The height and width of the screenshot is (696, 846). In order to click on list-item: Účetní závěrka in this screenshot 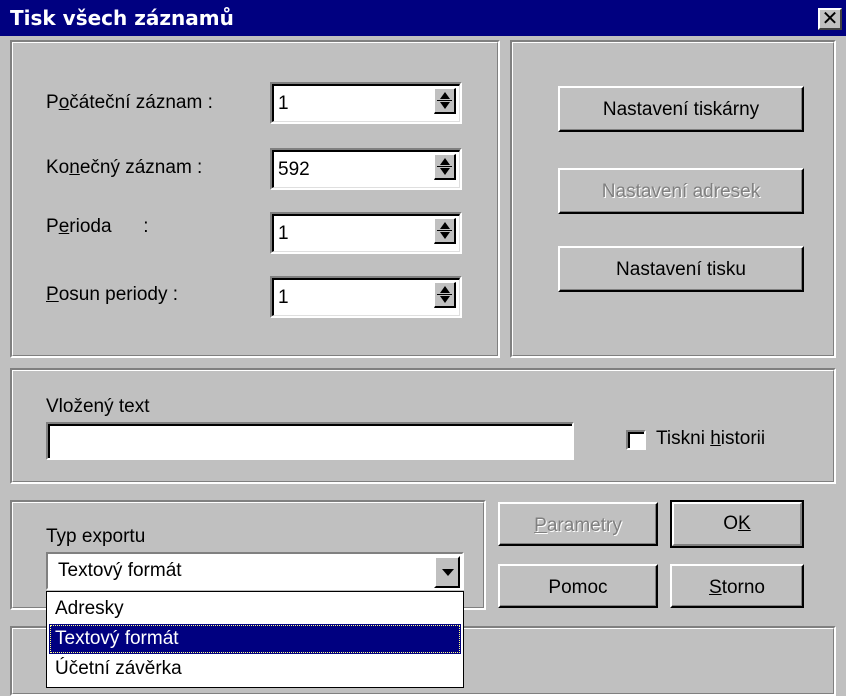, I will do `click(255, 669)`.